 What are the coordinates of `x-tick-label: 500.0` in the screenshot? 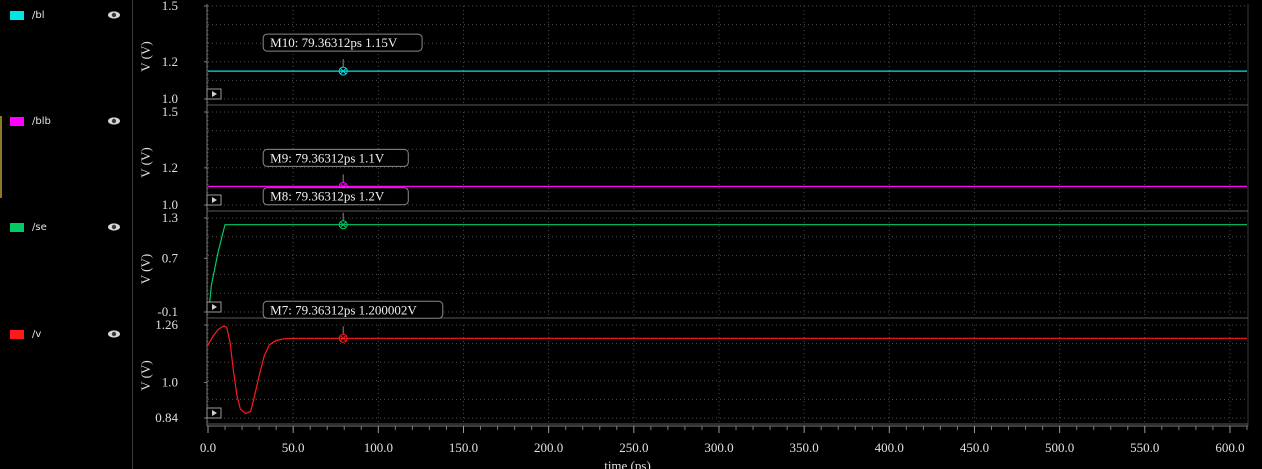 It's located at (1059, 447).